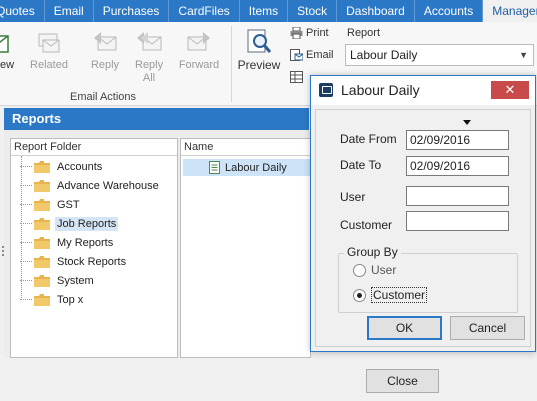  I want to click on folder-label: Advance Warehouse, so click(108, 185).